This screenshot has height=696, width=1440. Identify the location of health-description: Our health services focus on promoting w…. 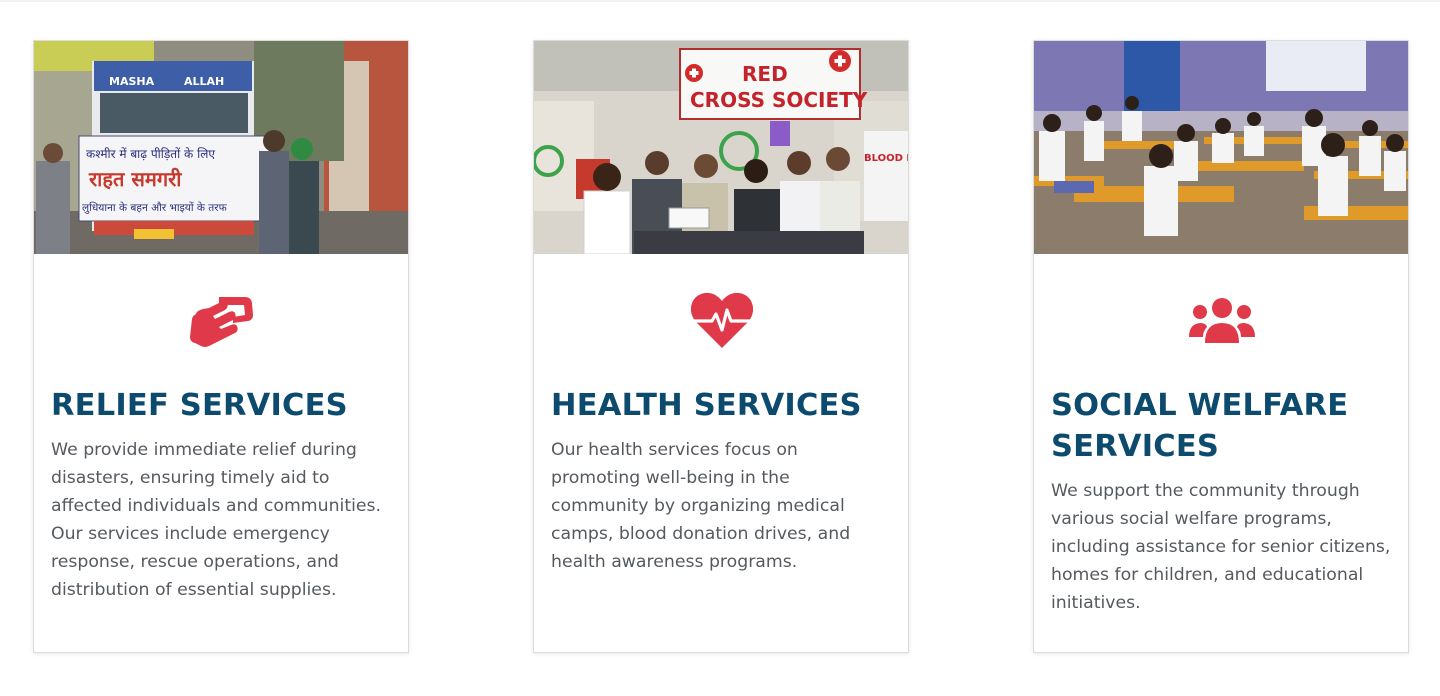
(701, 506).